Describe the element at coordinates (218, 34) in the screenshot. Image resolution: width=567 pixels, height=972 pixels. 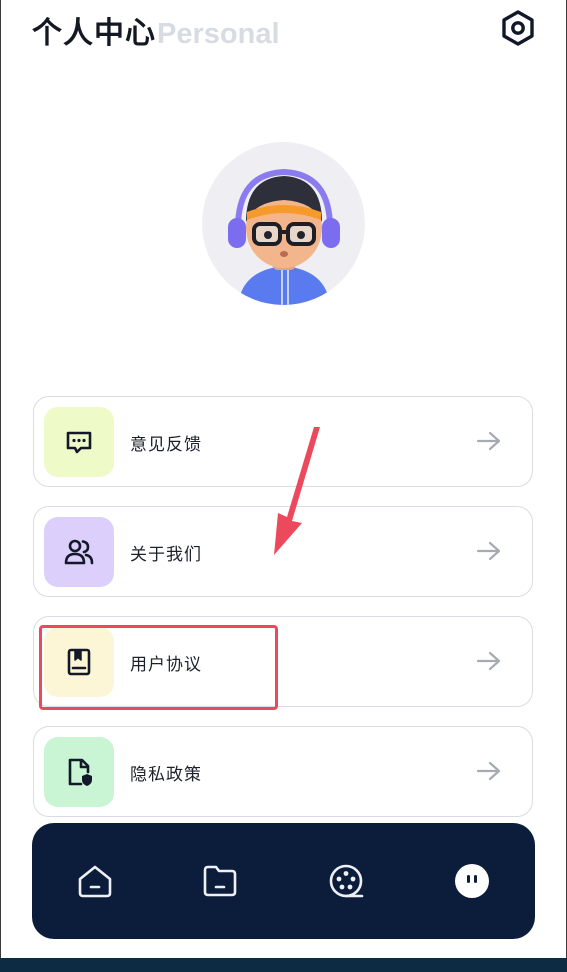
I see `page-subtitle: Personal` at that location.